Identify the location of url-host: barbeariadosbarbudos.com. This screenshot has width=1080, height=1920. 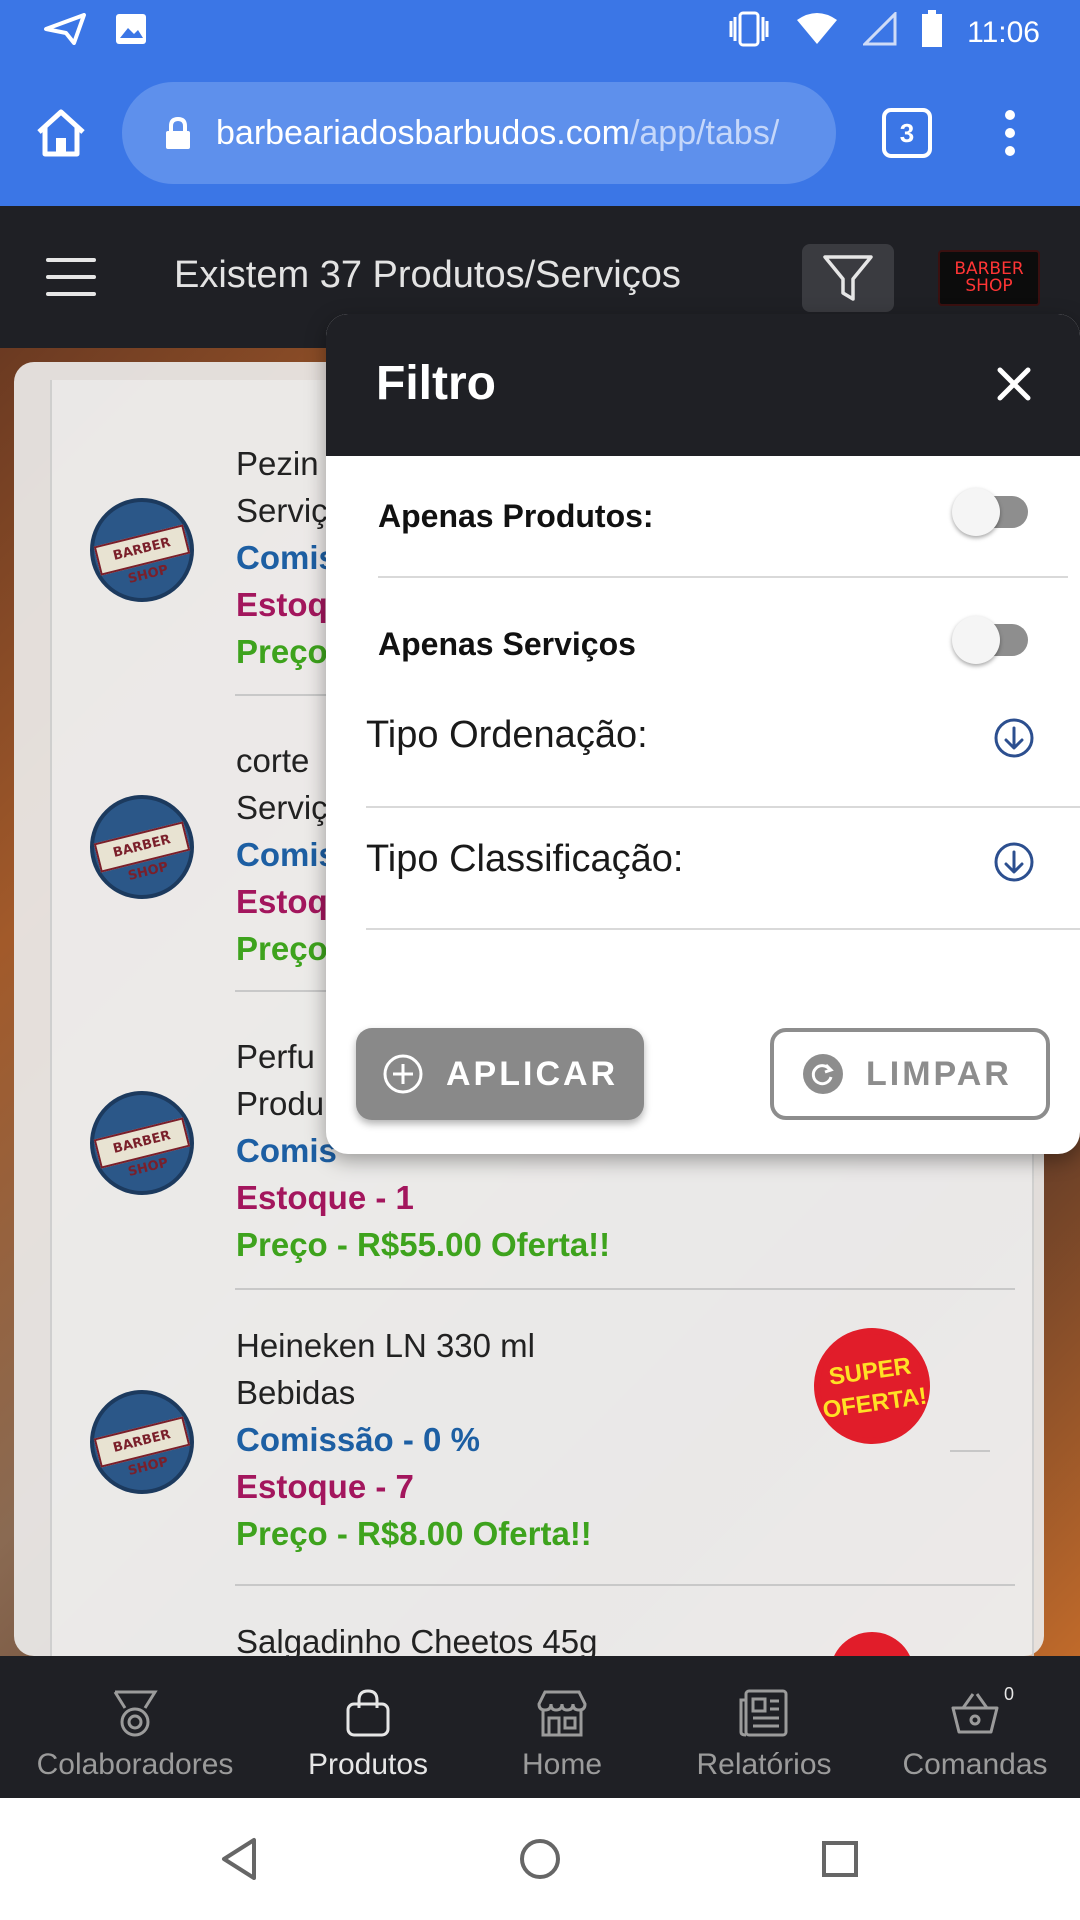
(423, 132).